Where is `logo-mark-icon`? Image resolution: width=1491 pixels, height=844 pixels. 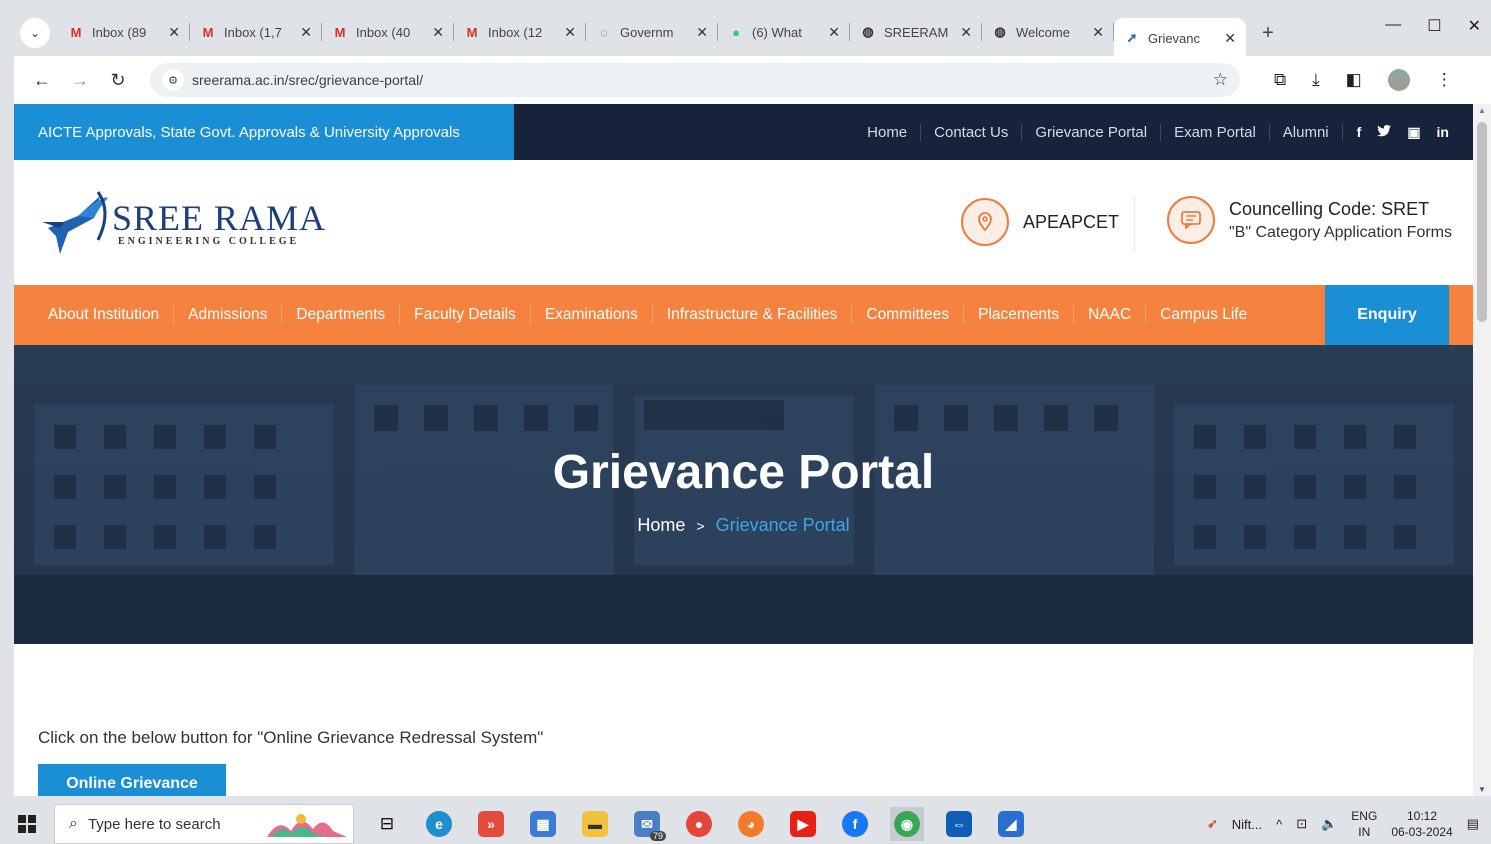
logo-mark-icon is located at coordinates (75, 222).